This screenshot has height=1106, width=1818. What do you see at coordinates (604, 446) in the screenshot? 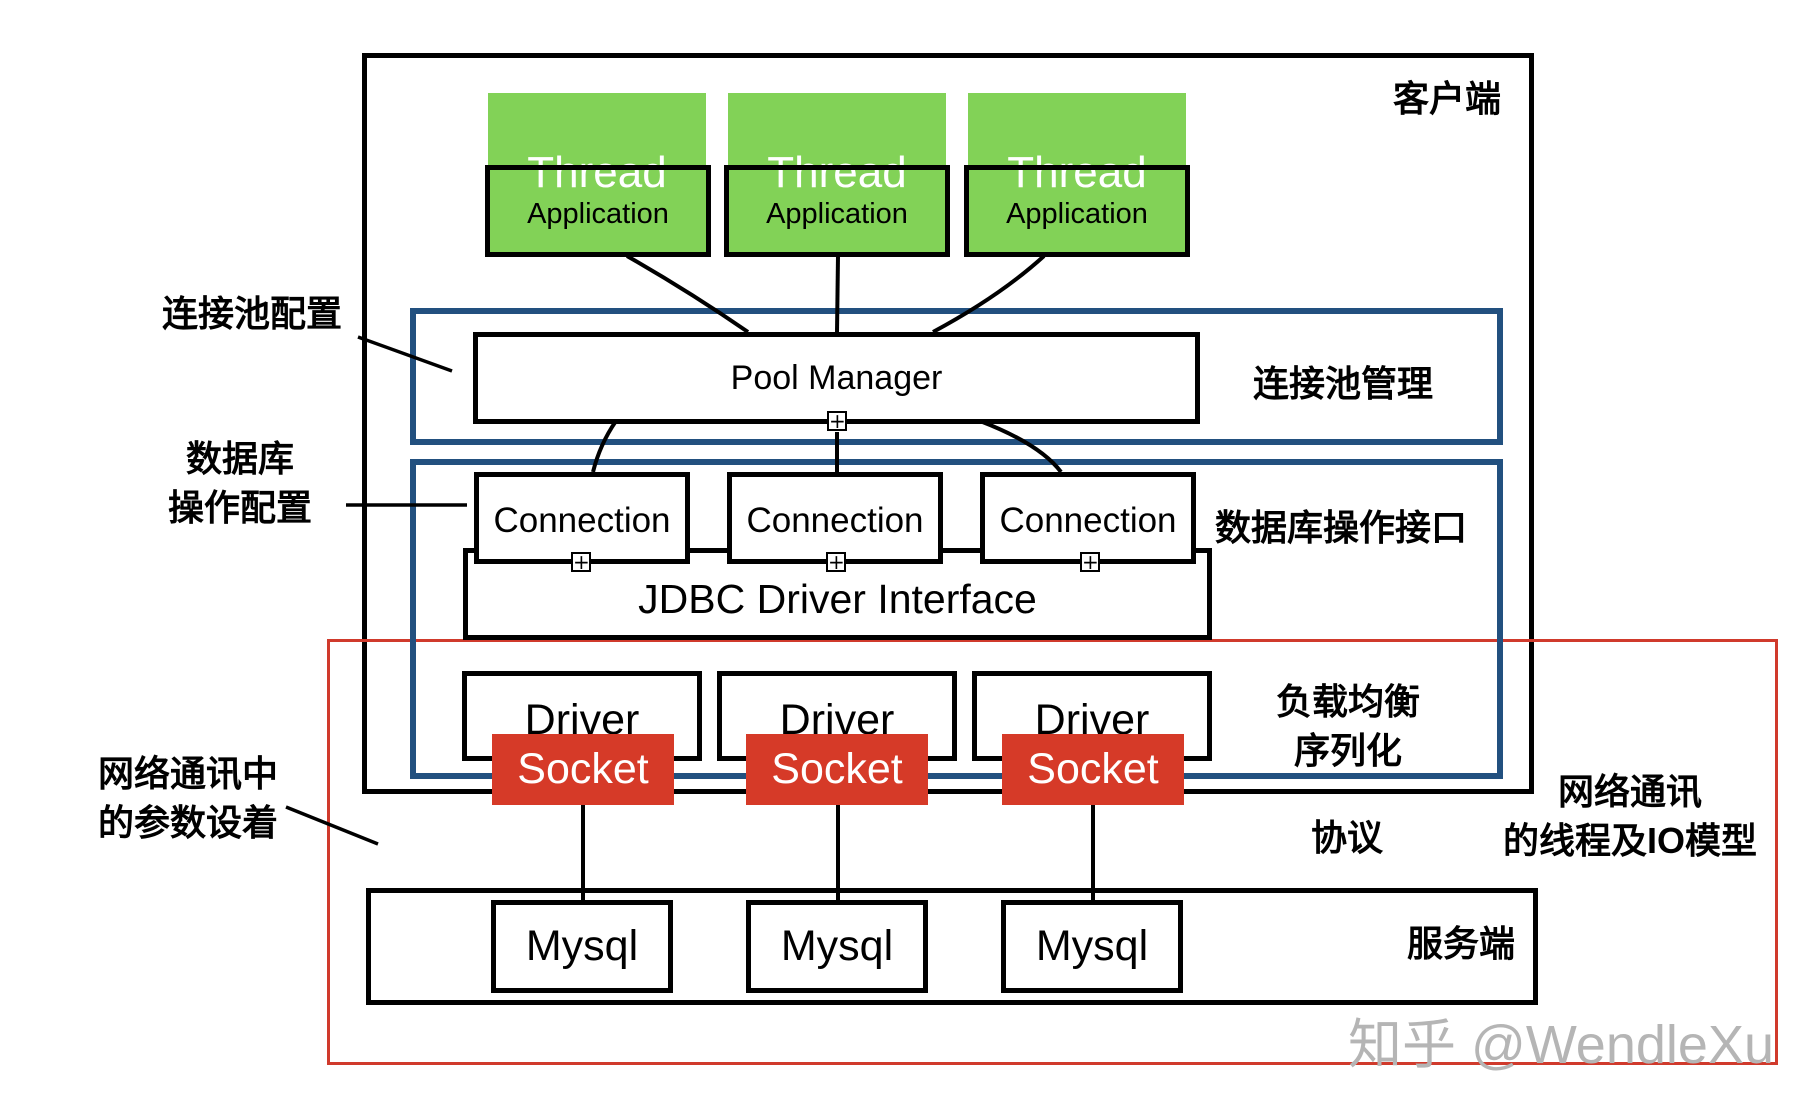
I see `connector-pool-conn1` at bounding box center [604, 446].